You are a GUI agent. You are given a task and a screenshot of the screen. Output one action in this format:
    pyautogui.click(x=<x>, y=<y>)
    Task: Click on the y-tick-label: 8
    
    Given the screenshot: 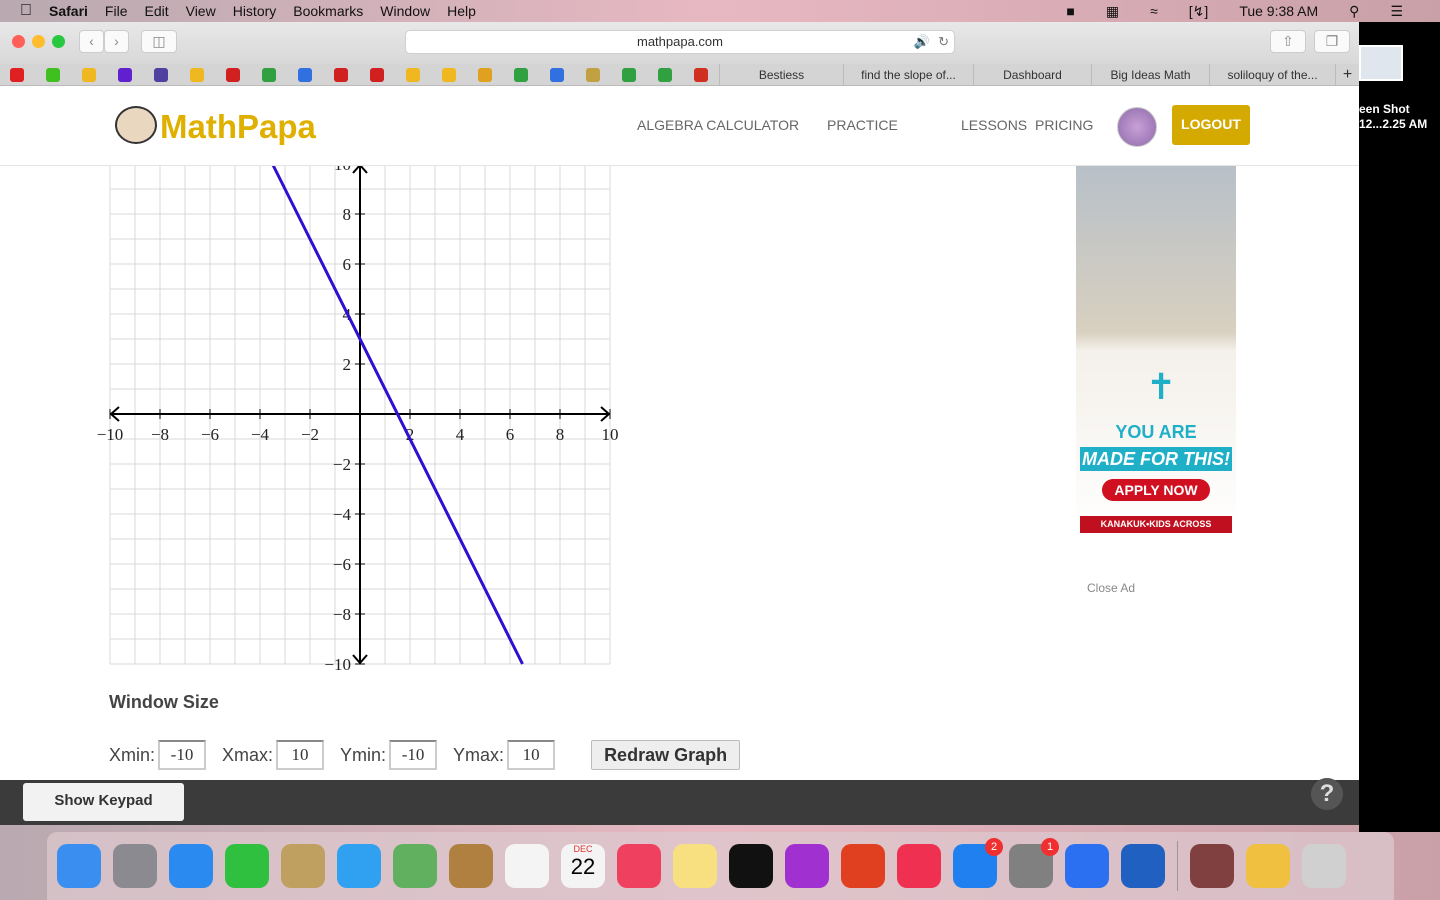 What is the action you would take?
    pyautogui.click(x=347, y=214)
    